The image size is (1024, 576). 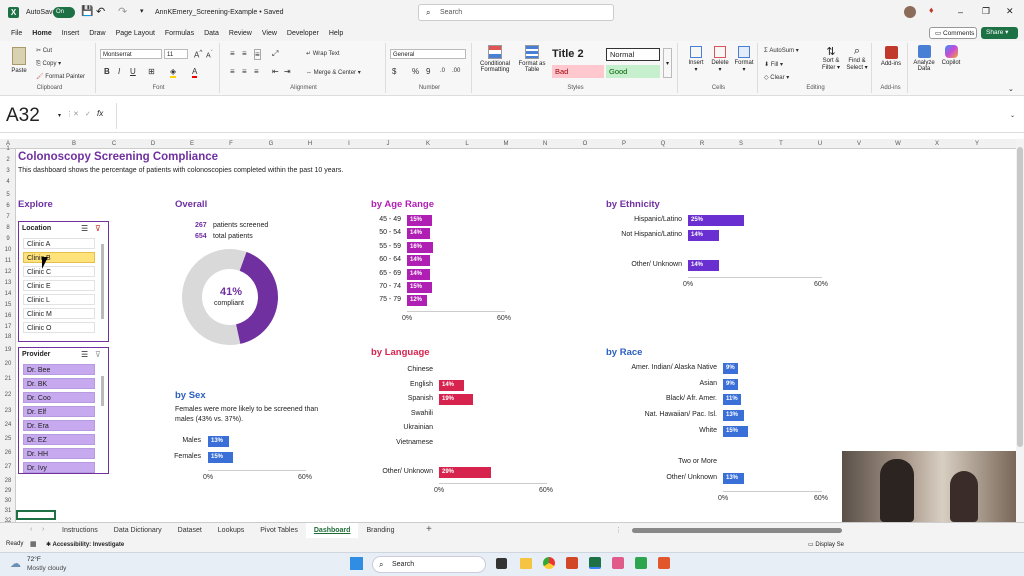 What do you see at coordinates (209, 54) in the screenshot?
I see `shrink-font-icon: Aˇ` at bounding box center [209, 54].